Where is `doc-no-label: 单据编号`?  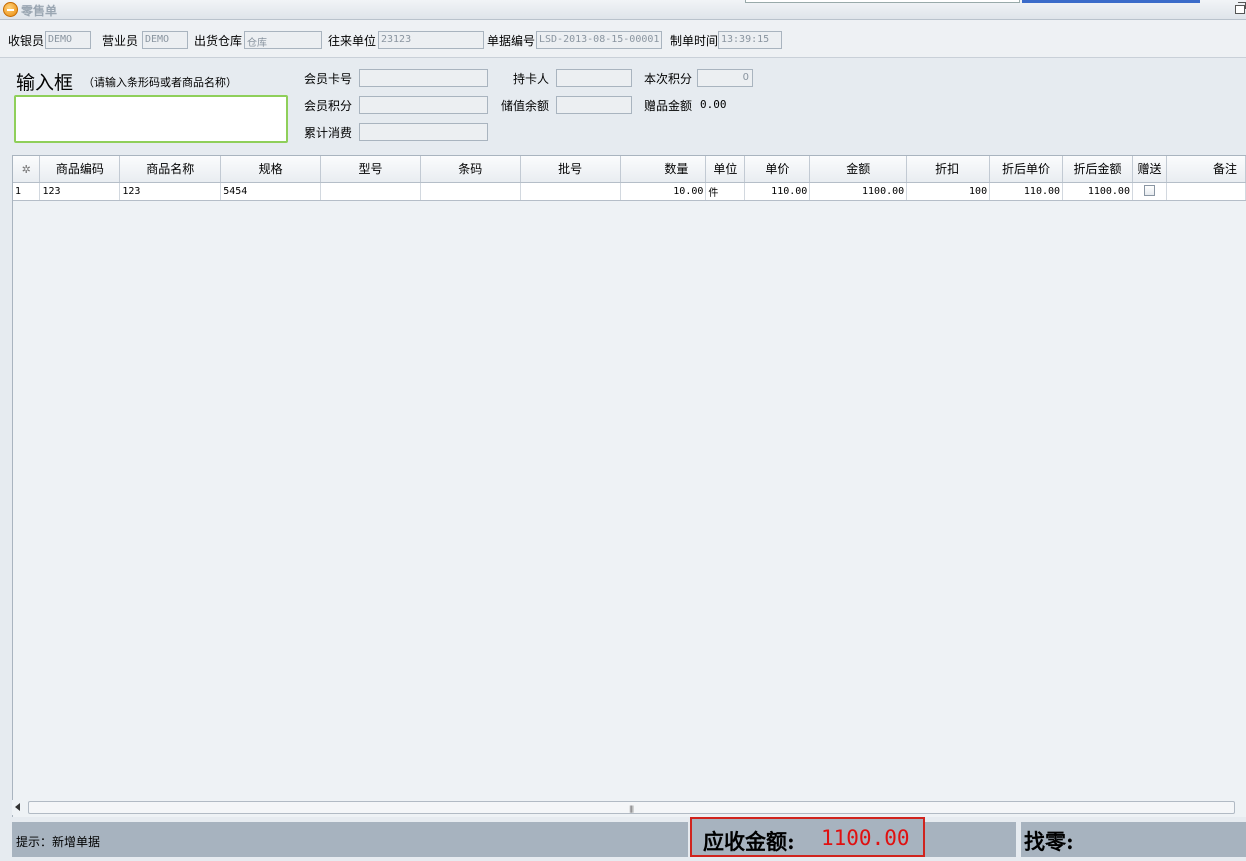 doc-no-label: 单据编号 is located at coordinates (511, 41).